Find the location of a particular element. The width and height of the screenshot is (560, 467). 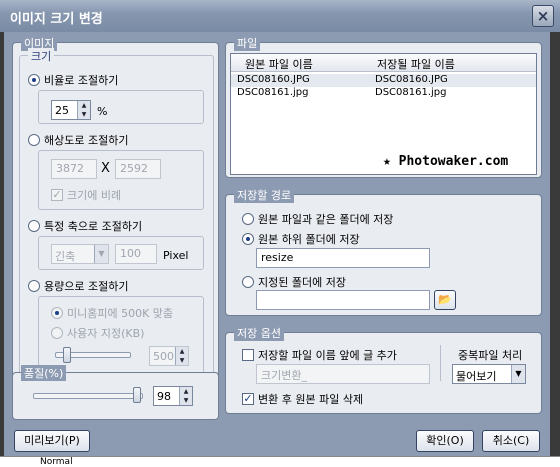

axis-pixel-unit: Pixel is located at coordinates (176, 255).